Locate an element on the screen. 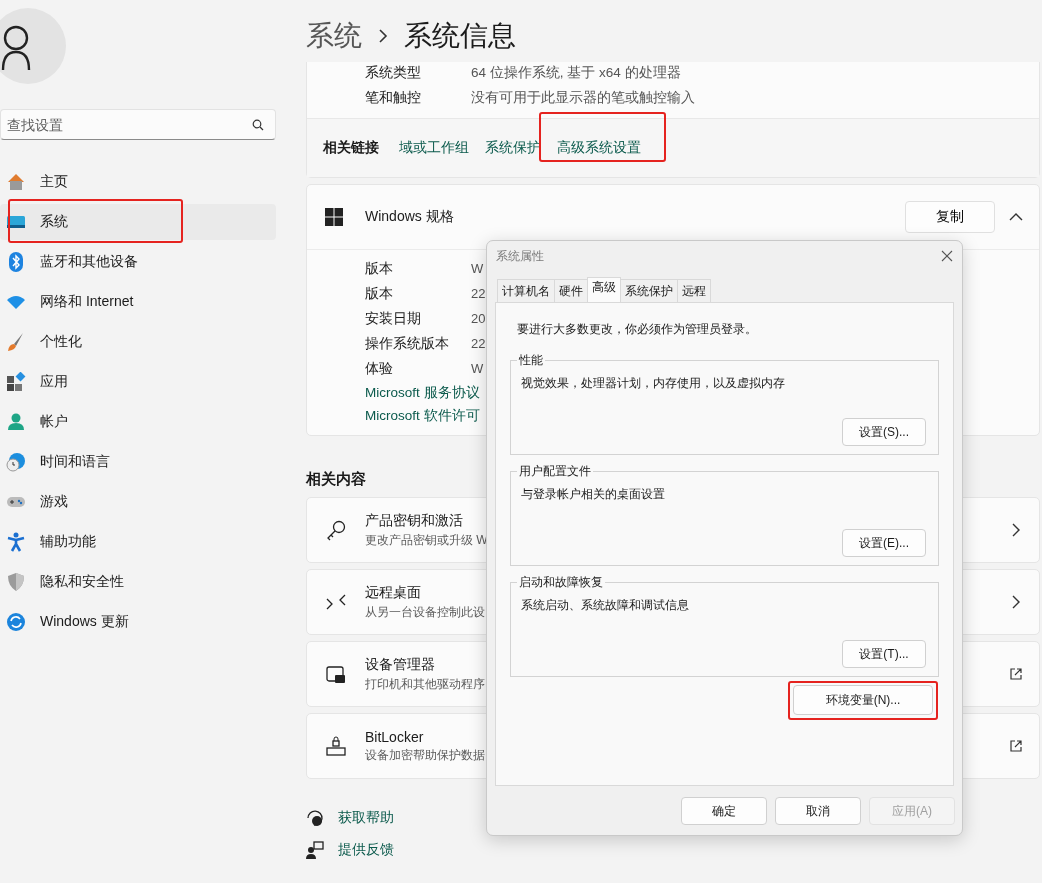  group-title: 性能 is located at coordinates (531, 360).